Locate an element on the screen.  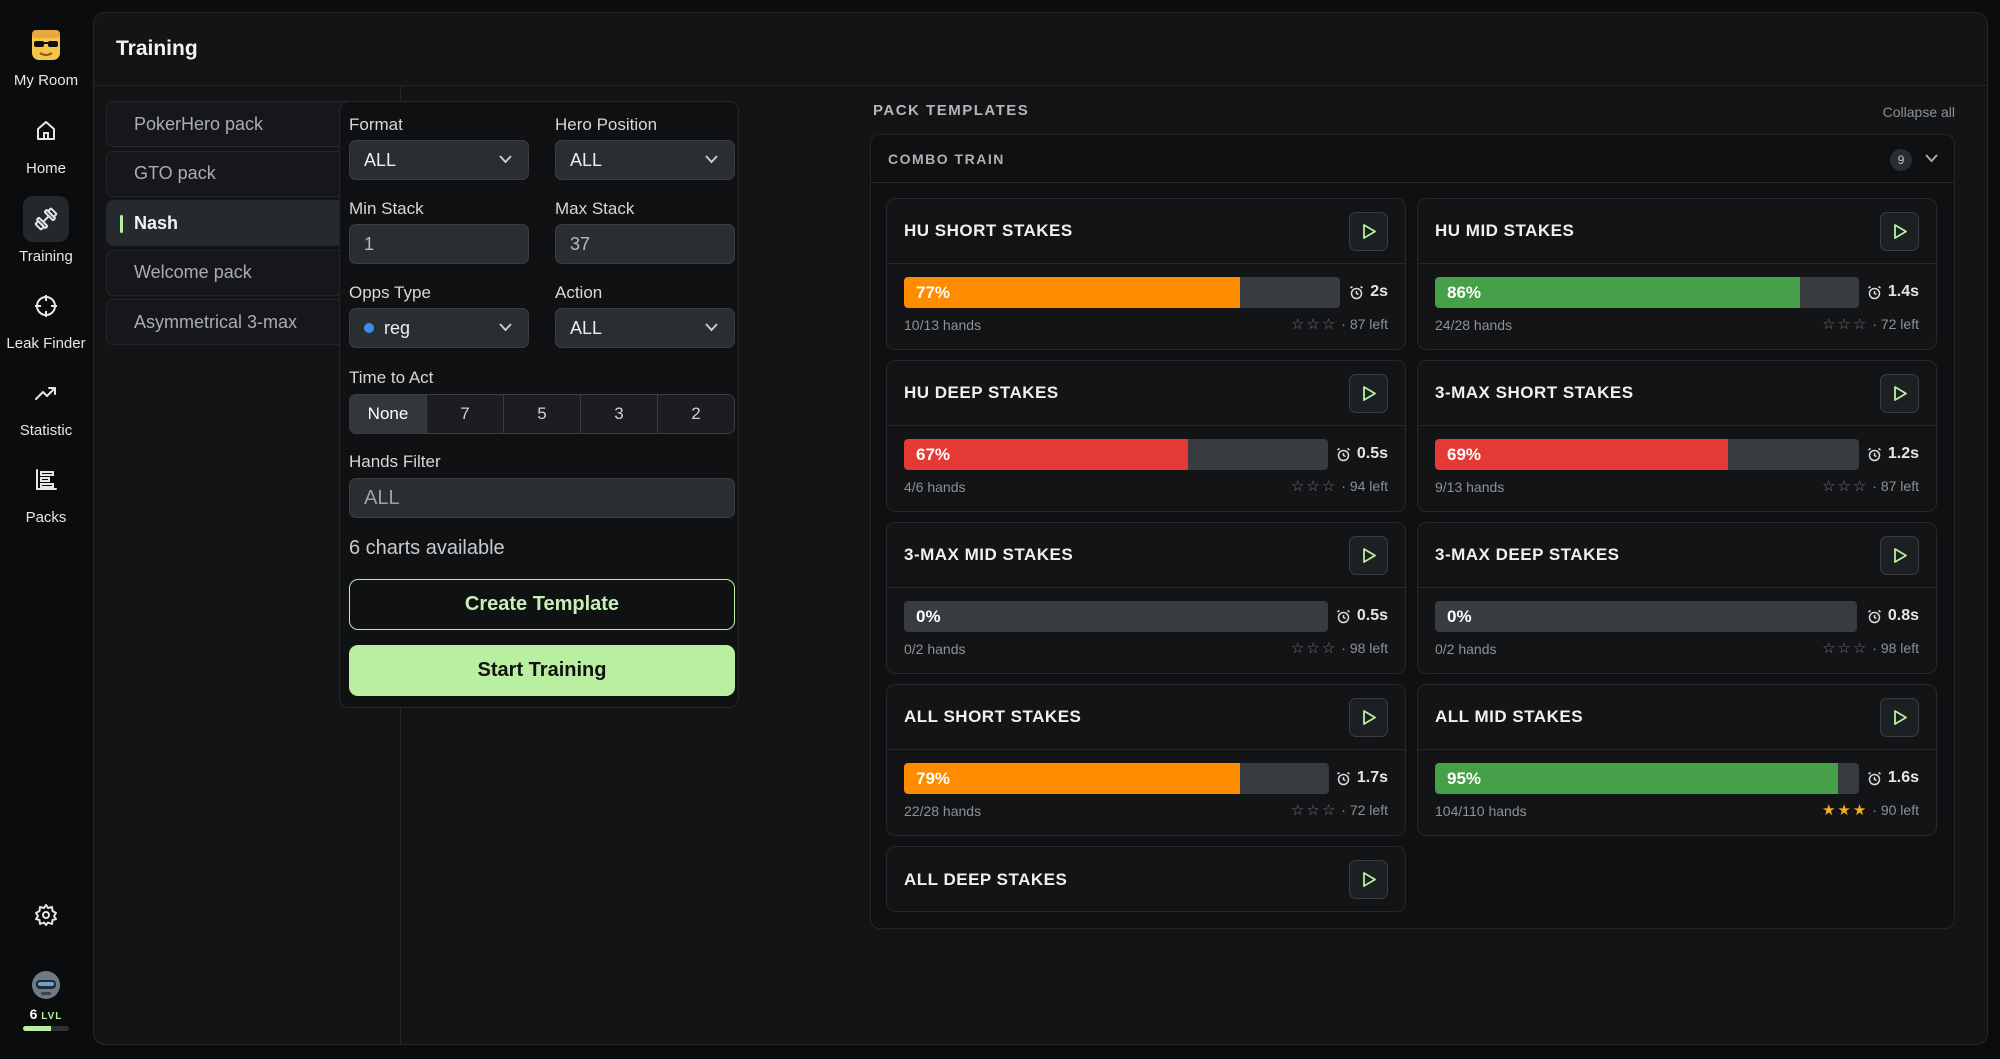
template-card-header: ALL SHORT STAKES is located at coordinates (1146, 717).